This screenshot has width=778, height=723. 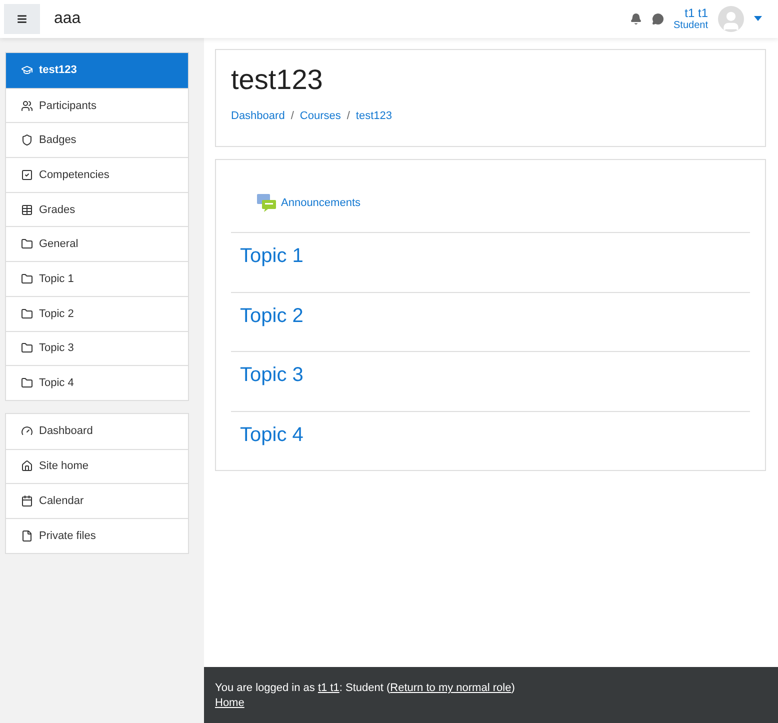 I want to click on shield-icon, so click(x=27, y=140).